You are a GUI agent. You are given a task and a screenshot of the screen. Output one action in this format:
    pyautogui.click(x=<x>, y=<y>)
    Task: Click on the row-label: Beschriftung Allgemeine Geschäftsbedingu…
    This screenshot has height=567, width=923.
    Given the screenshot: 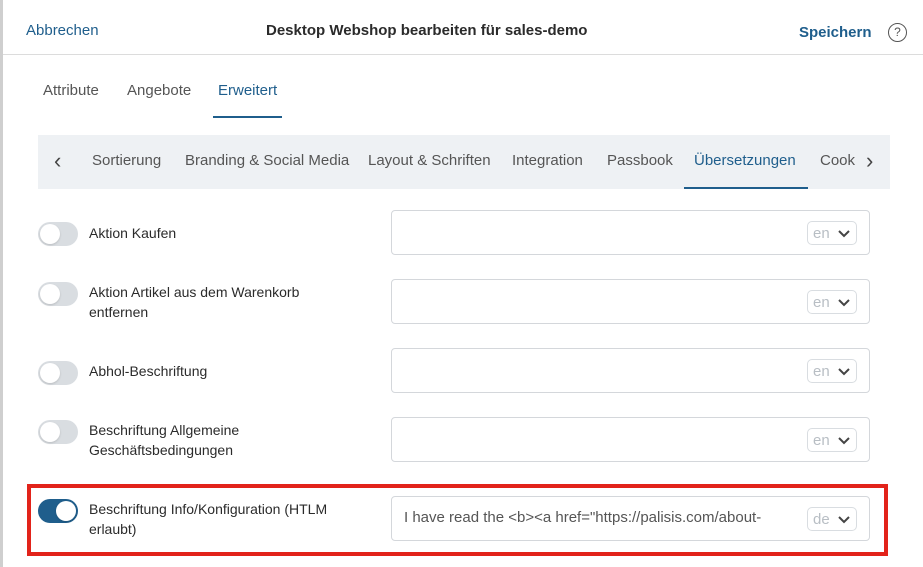 What is the action you would take?
    pyautogui.click(x=164, y=440)
    